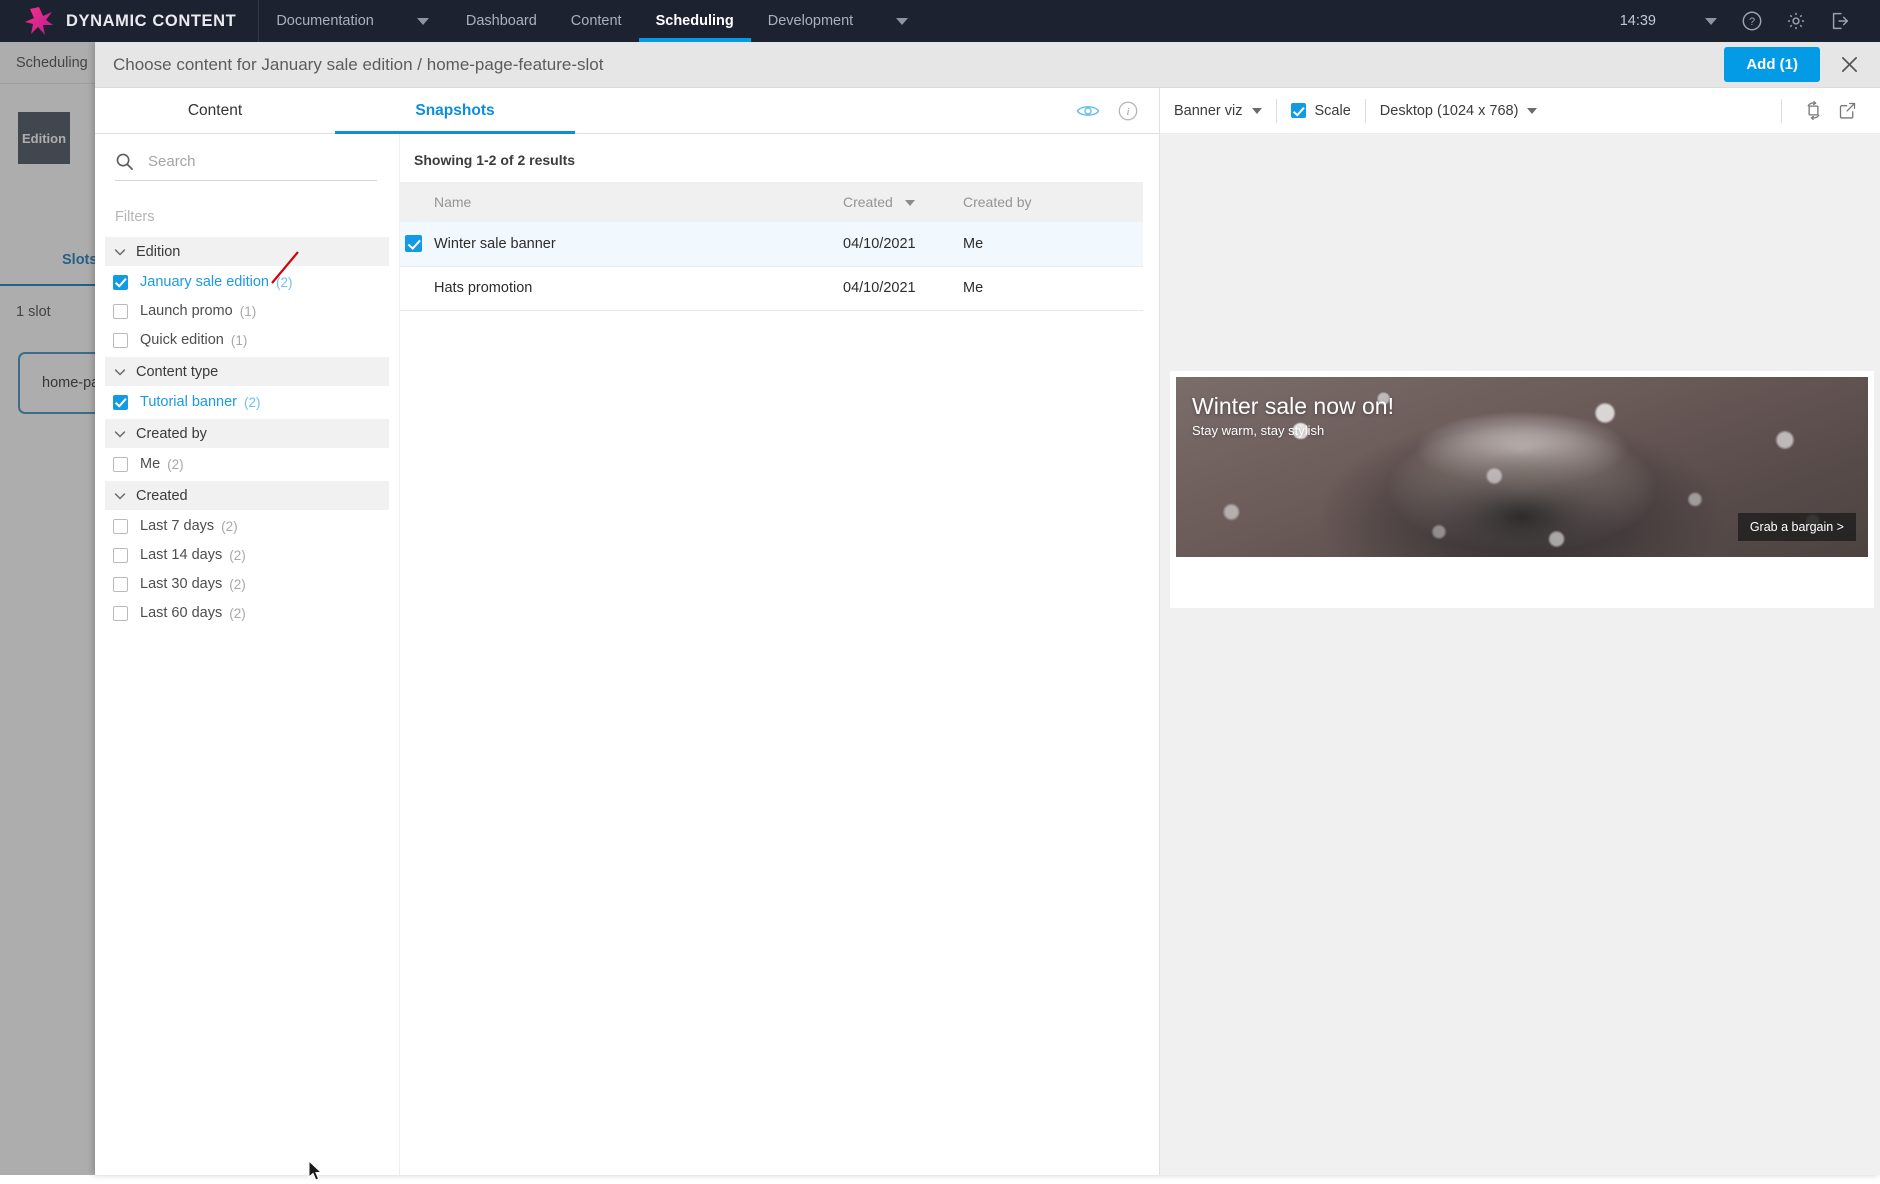 The height and width of the screenshot is (1184, 1880). I want to click on filter-group-content-type: Content type, so click(247, 371).